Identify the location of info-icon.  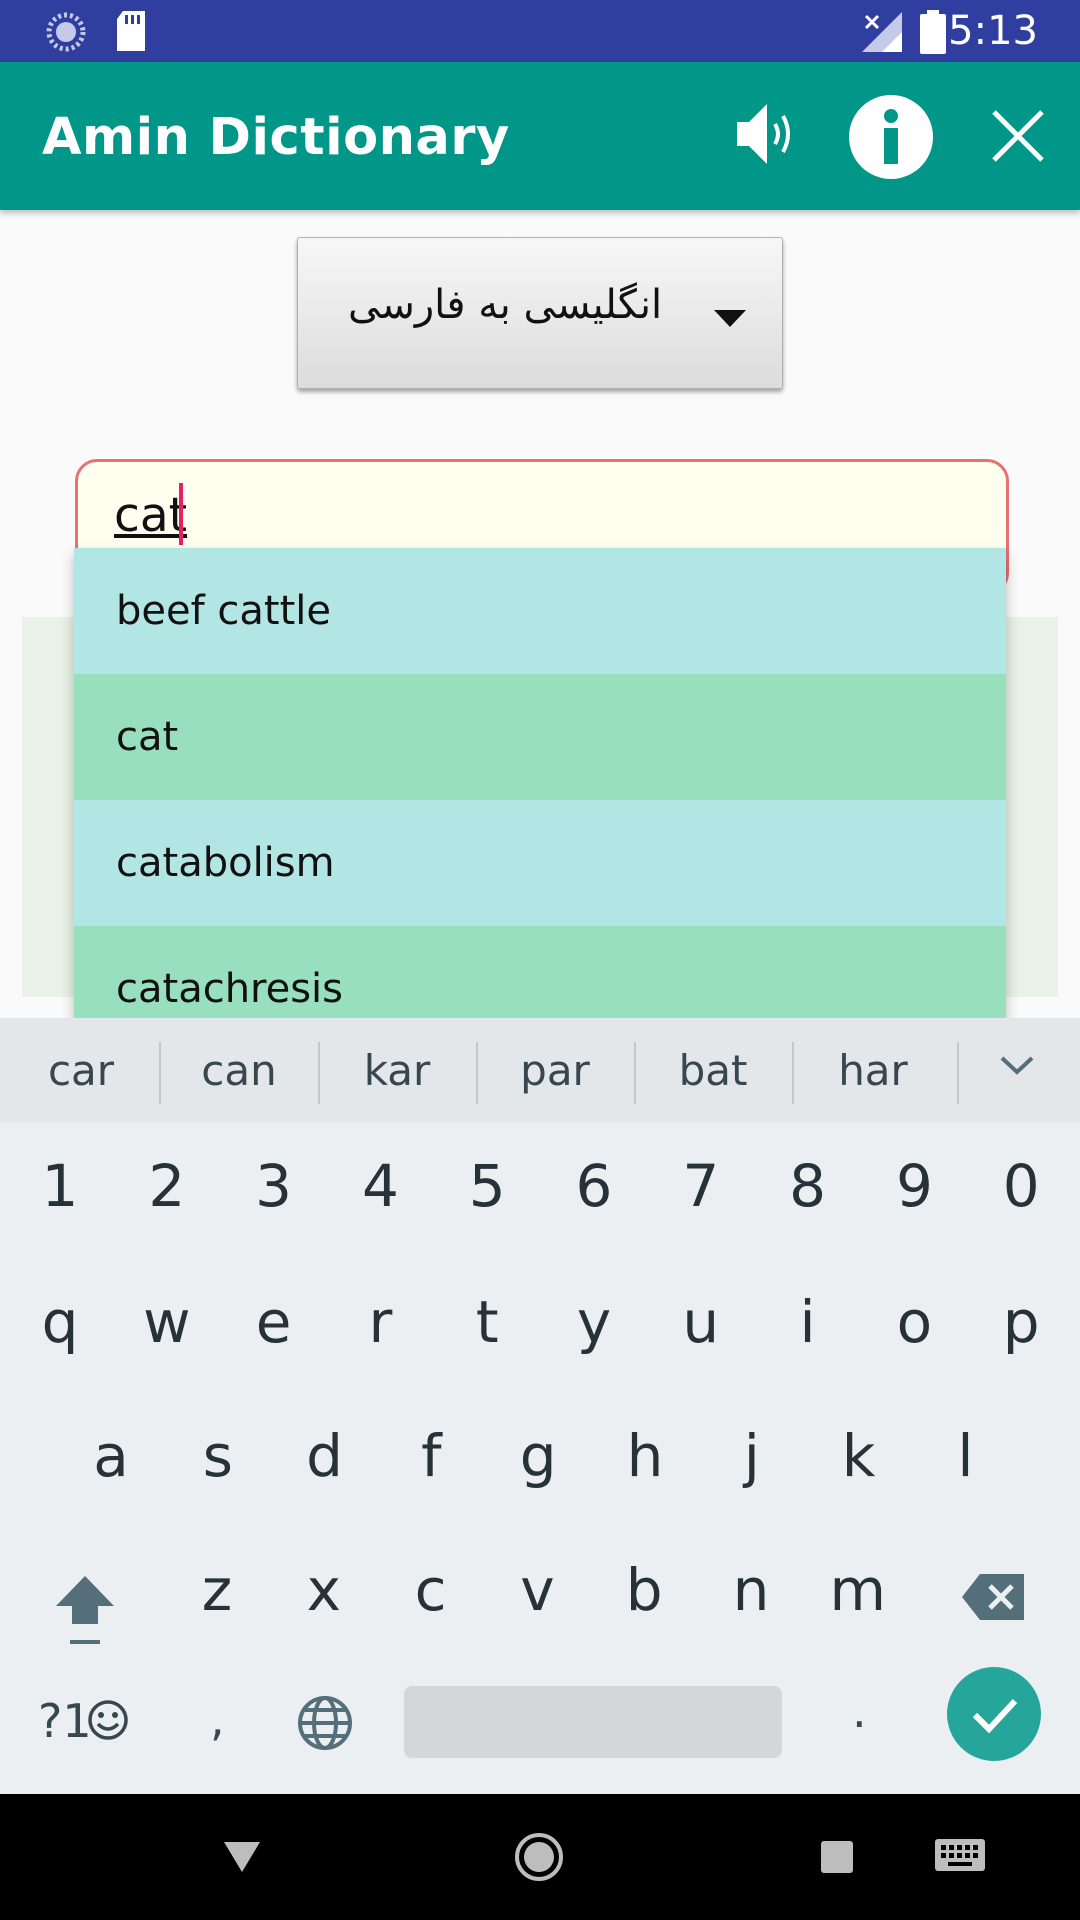
(891, 137).